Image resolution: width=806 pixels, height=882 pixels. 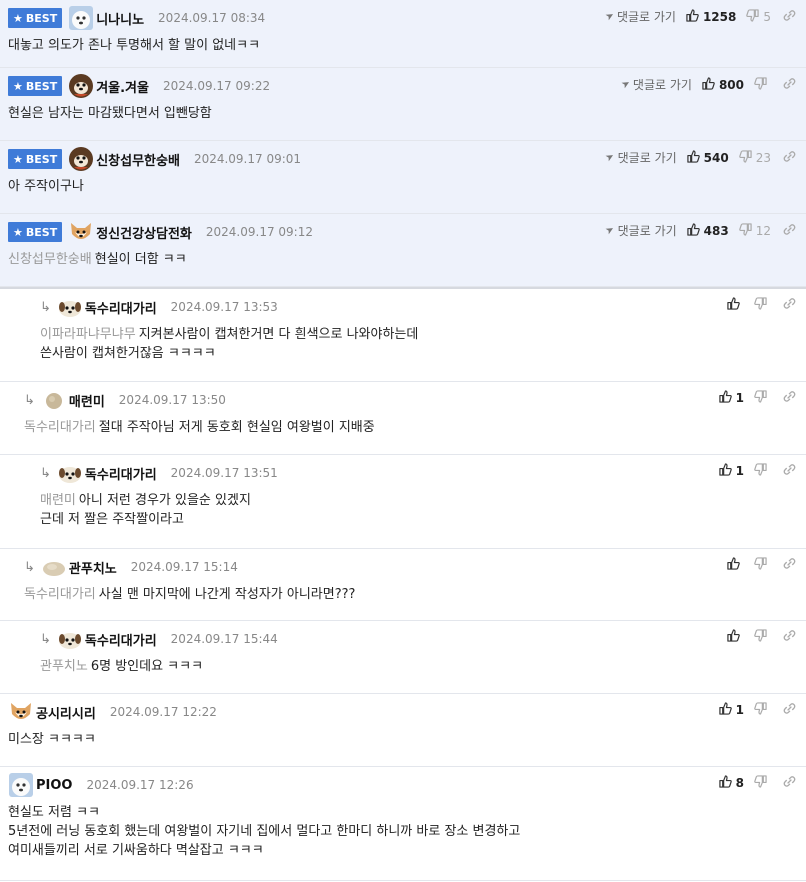 I want to click on comment-actions: 1, so click(x=757, y=710).